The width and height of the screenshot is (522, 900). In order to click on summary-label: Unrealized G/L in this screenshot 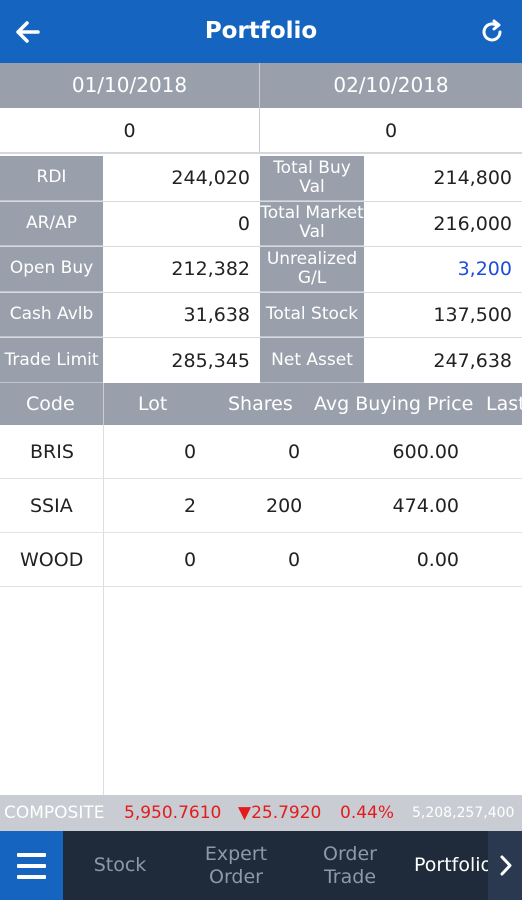, I will do `click(312, 269)`.